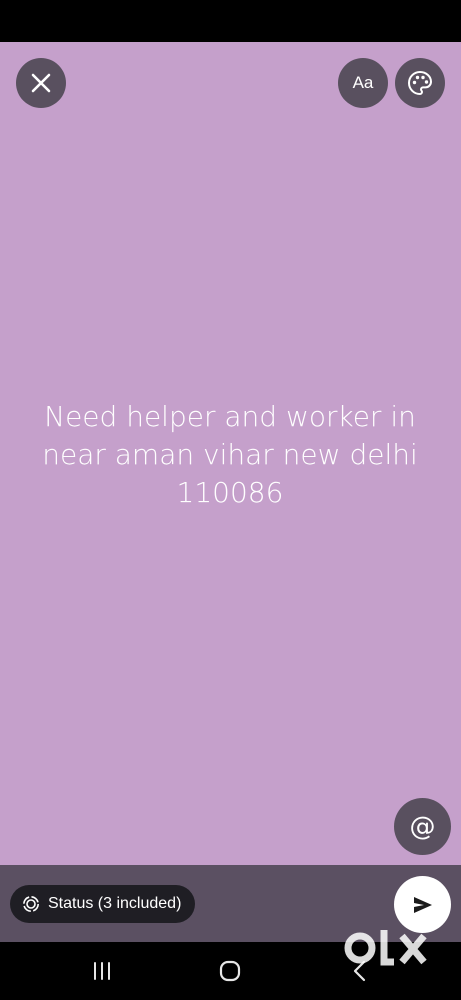  I want to click on close-icon, so click(41, 83).